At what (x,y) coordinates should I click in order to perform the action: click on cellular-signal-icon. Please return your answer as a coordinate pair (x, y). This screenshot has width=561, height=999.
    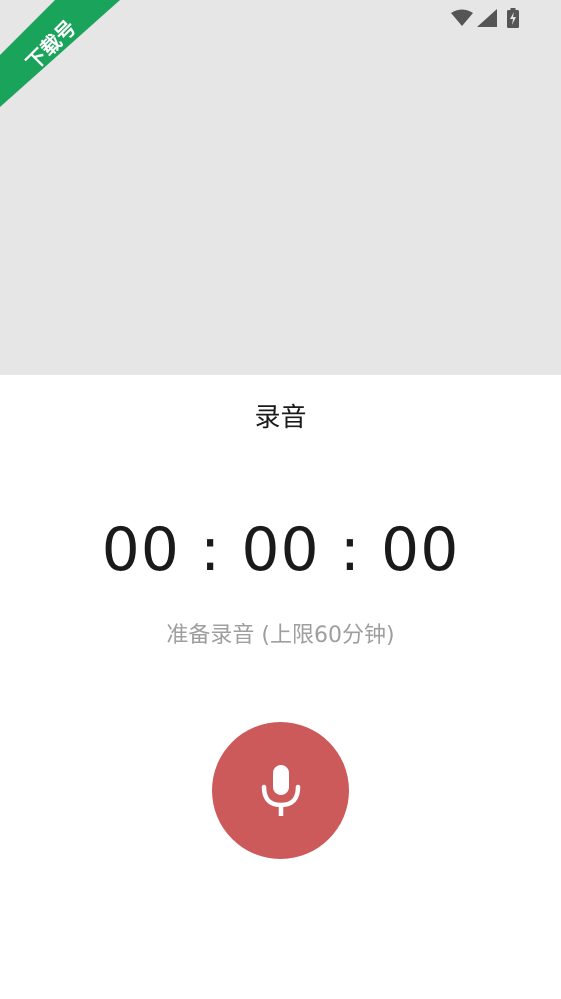
    Looking at the image, I should click on (487, 18).